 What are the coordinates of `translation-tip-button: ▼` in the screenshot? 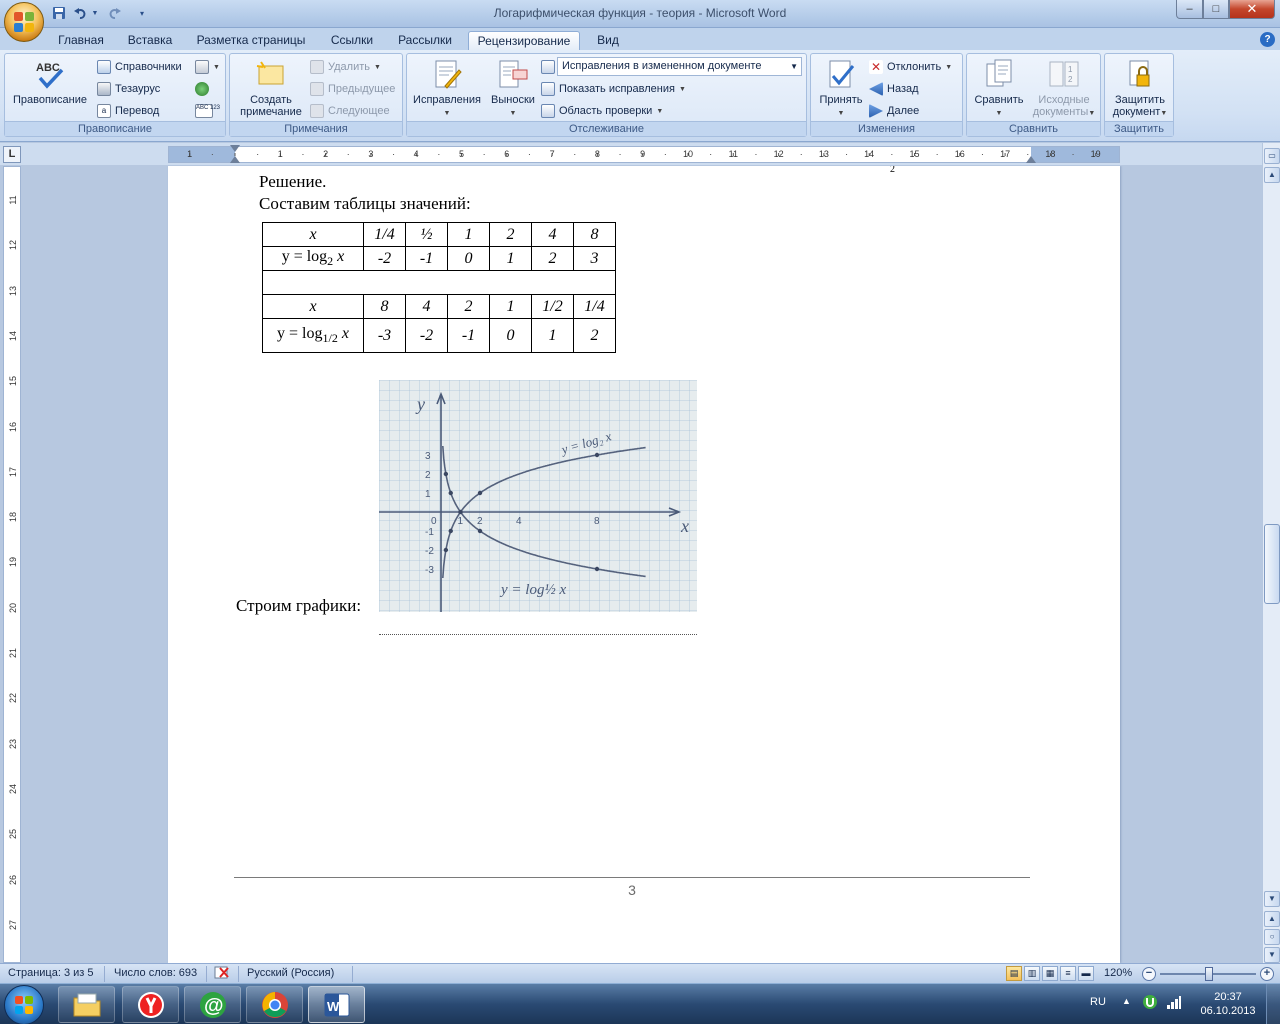 It's located at (207, 67).